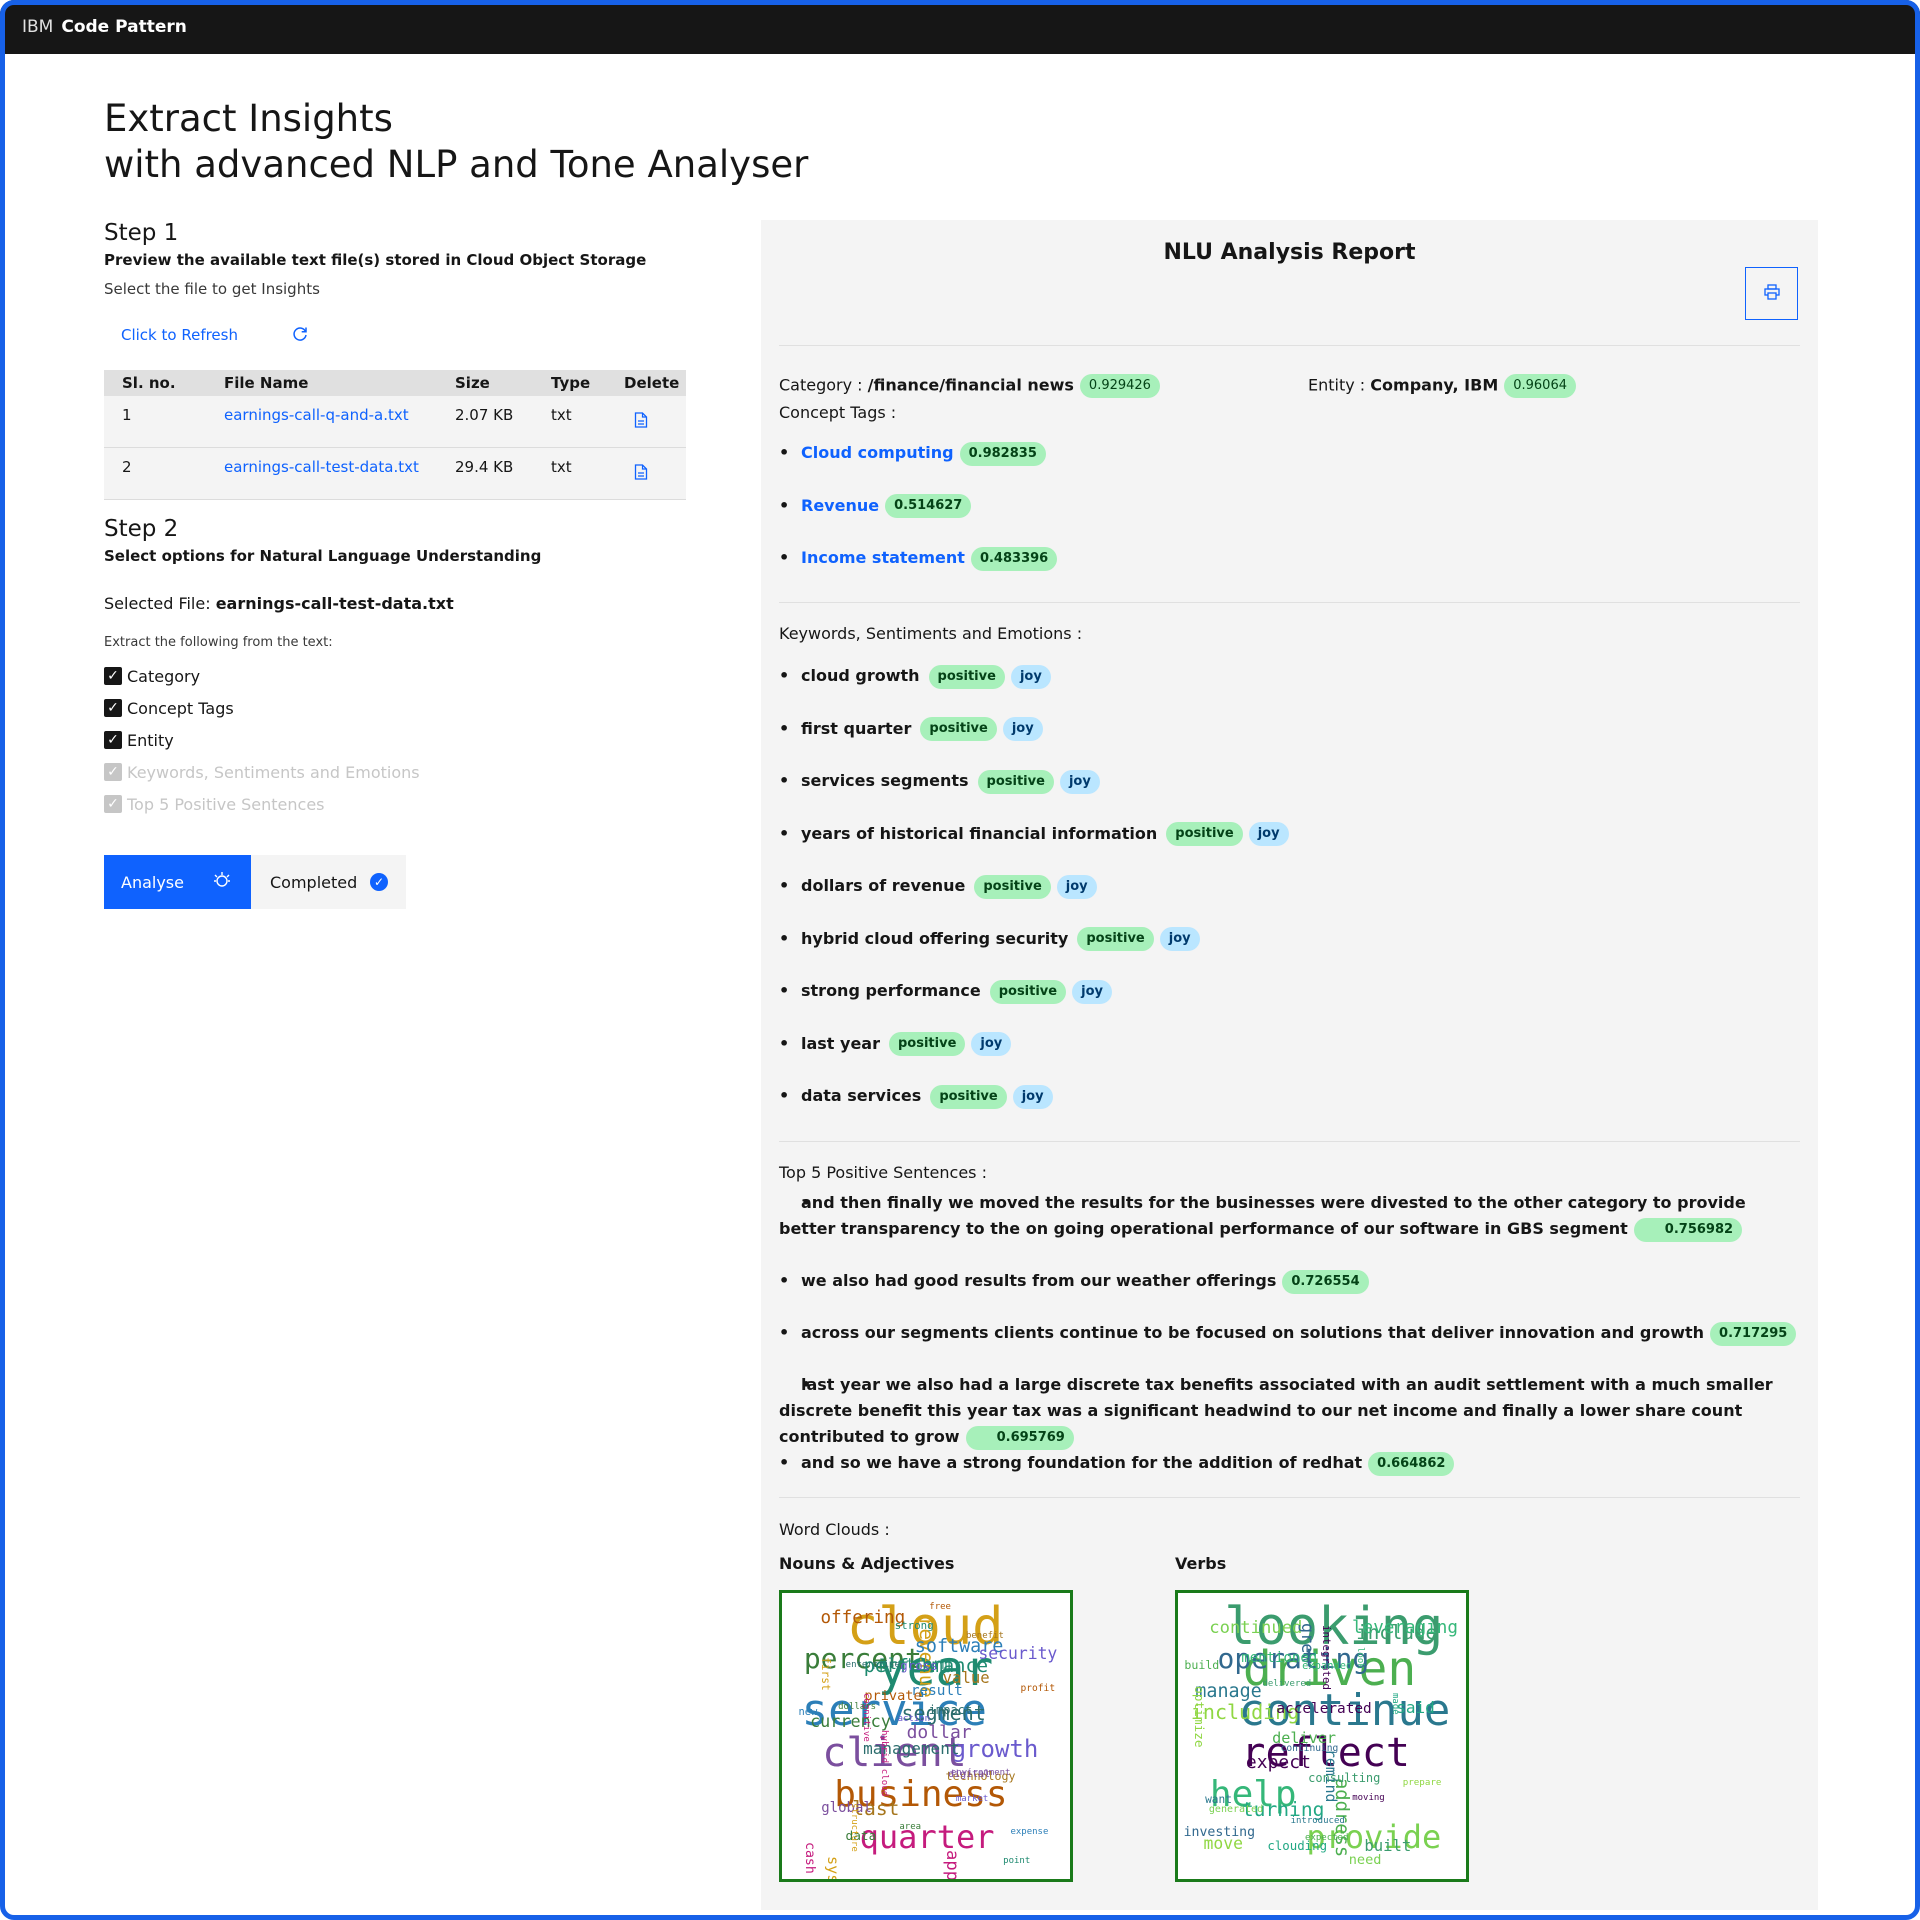  I want to click on list-item: Cloud computing 0.982835, so click(1289, 464).